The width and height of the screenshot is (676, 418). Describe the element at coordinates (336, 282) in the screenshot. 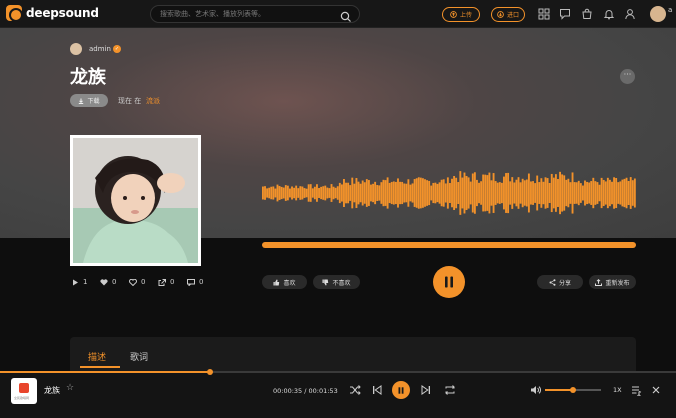

I see `dislike-button: 不喜欢` at that location.